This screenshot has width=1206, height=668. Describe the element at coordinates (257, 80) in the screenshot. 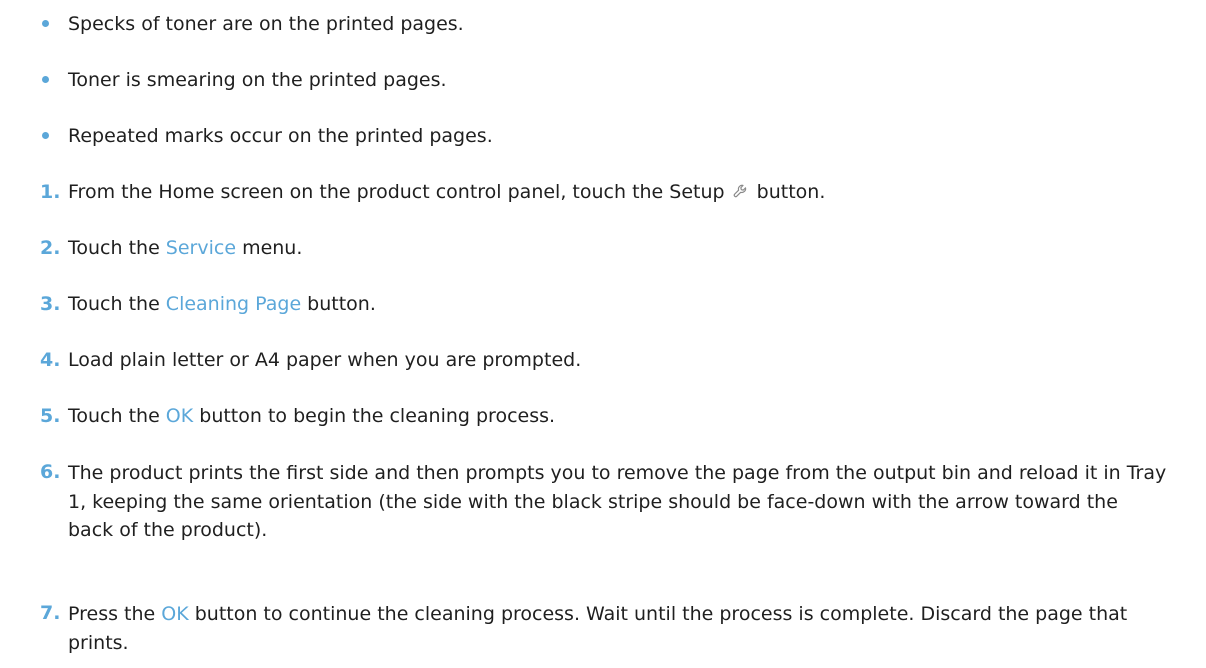

I see `bullet-text: Toner is smearing on the printed pages.` at that location.